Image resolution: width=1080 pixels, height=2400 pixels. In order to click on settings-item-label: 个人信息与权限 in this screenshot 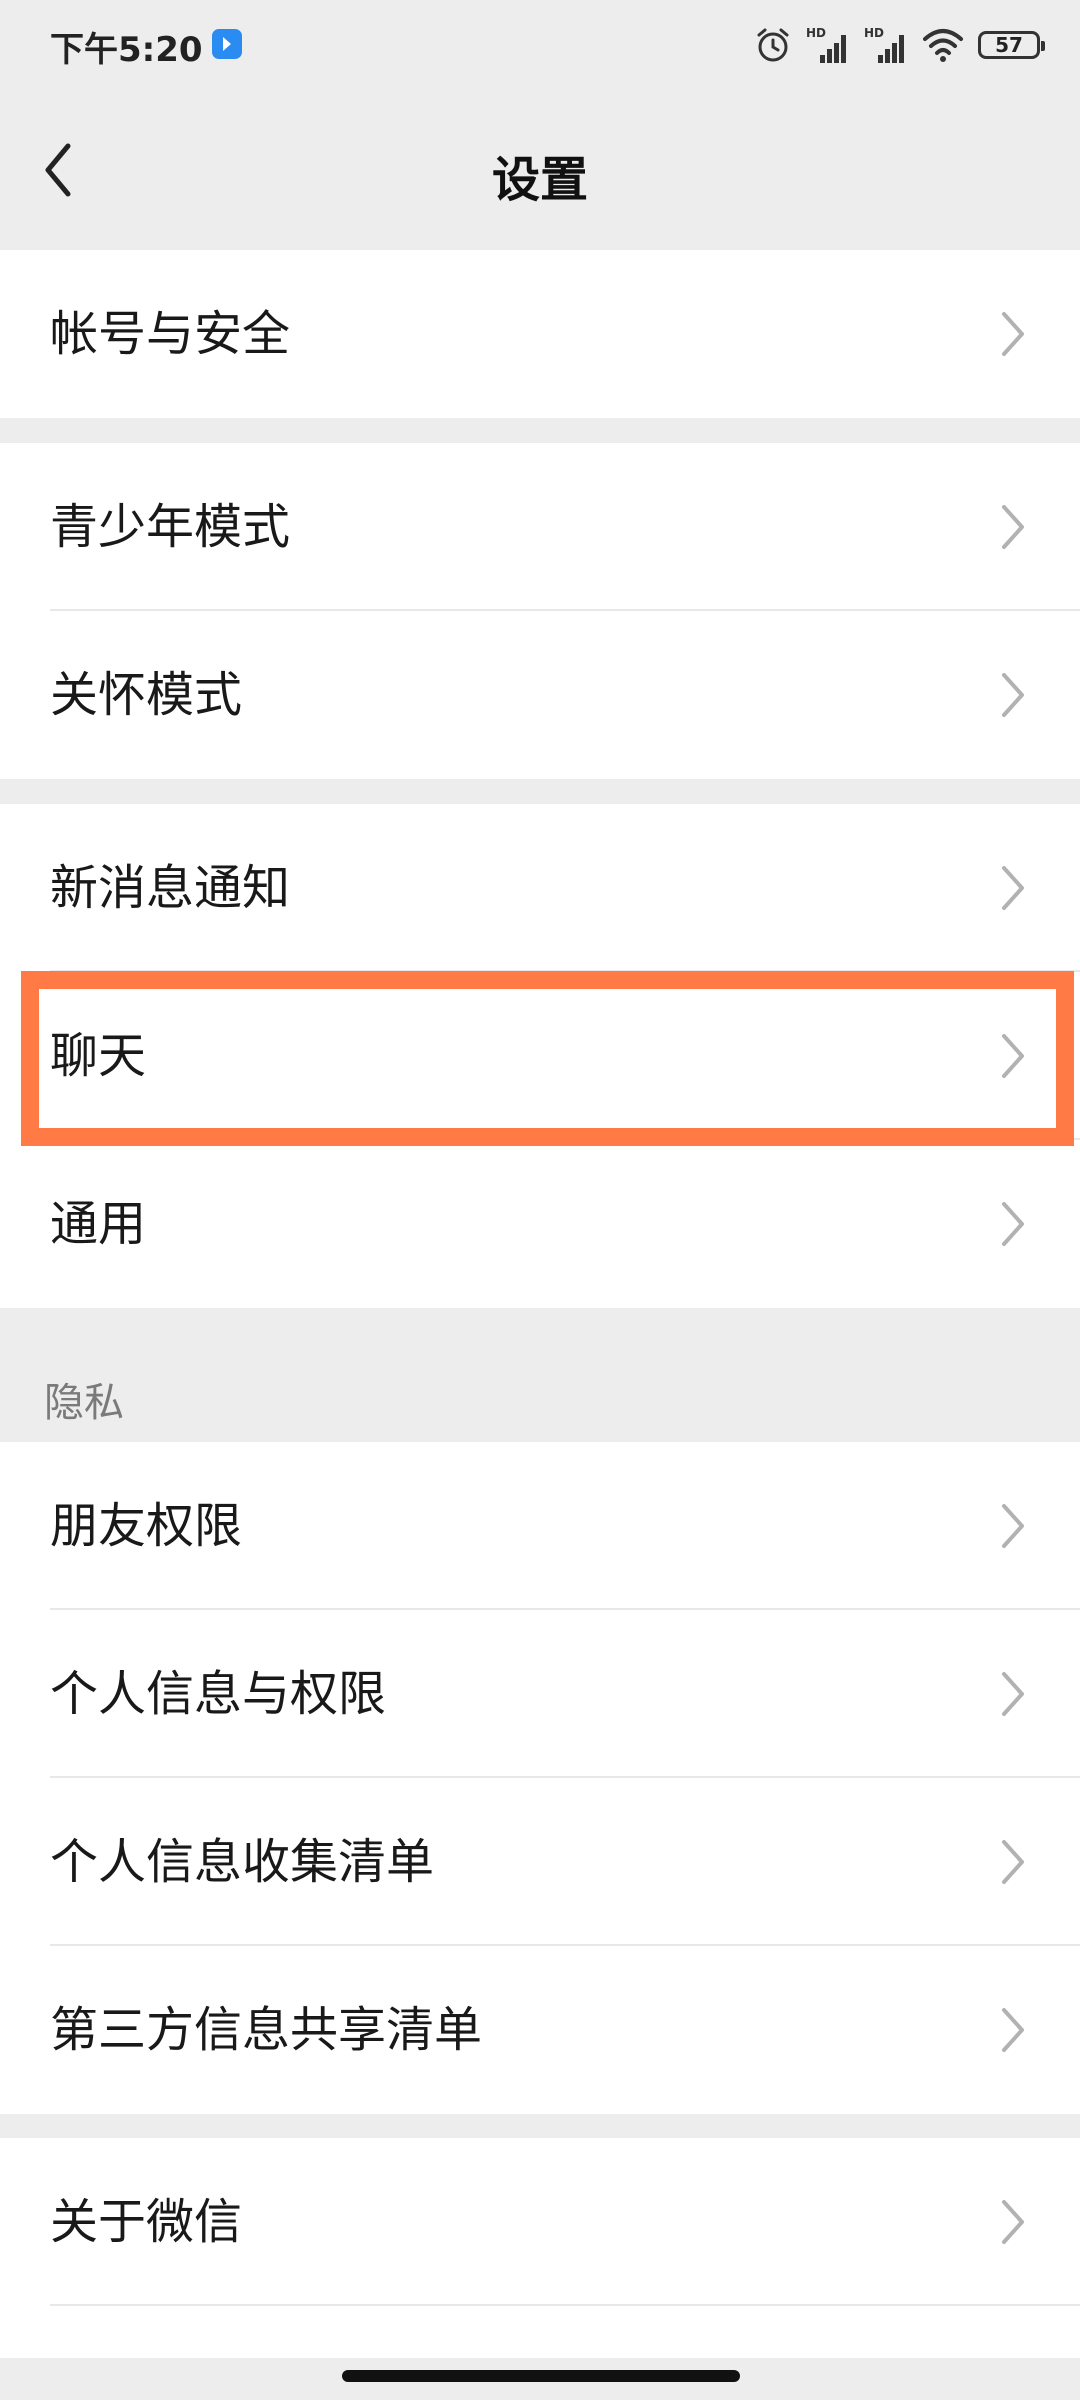, I will do `click(218, 1694)`.